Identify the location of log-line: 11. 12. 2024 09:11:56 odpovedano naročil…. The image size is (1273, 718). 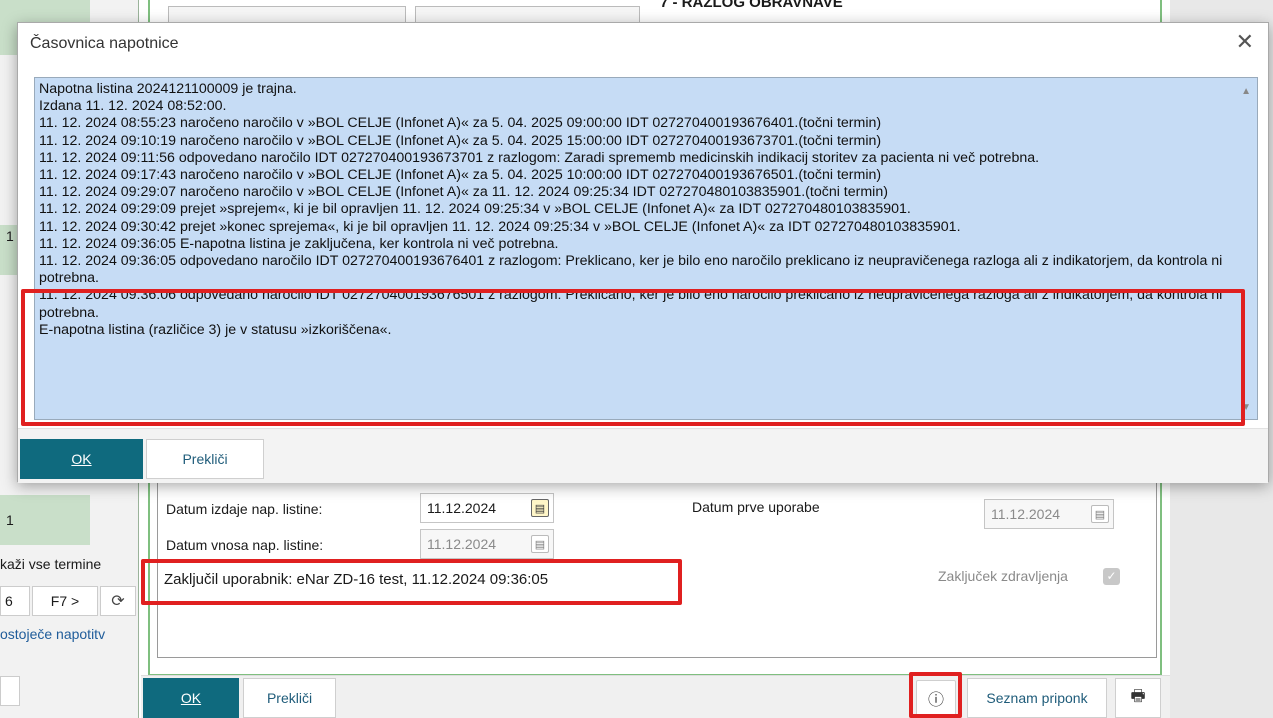
(539, 157).